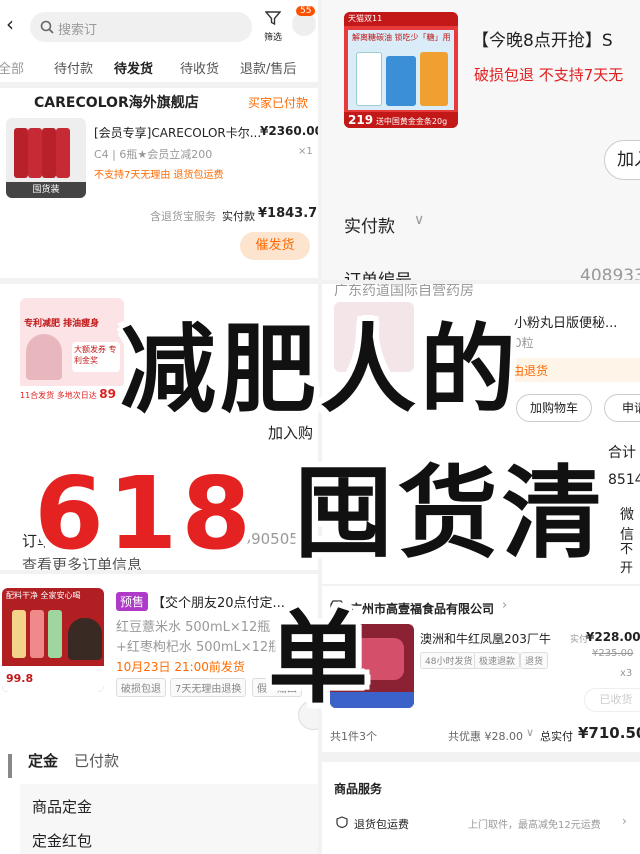  Describe the element at coordinates (133, 67) in the screenshot. I see `tab-pending-shipment: 待发货` at that location.